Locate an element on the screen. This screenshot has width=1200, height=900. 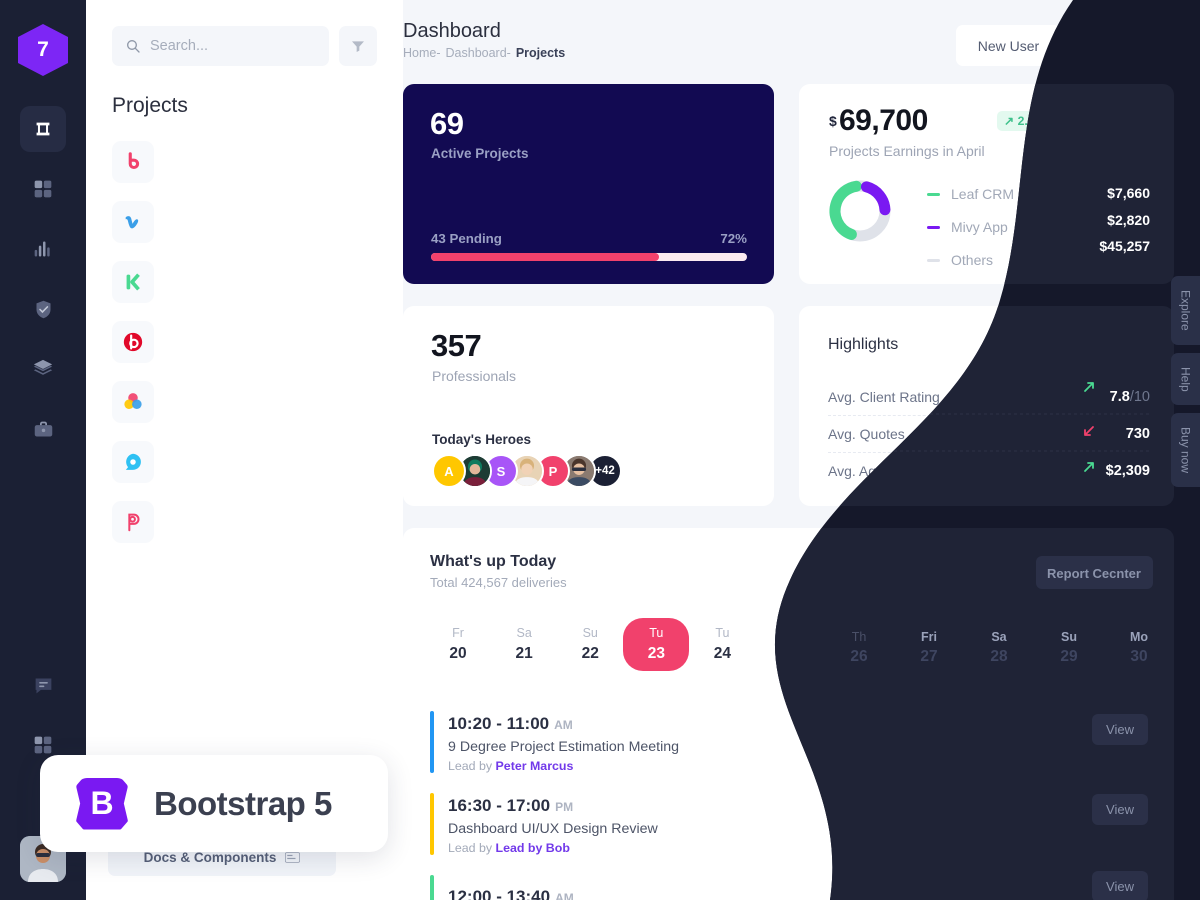
table-row: Avg. Agent Earnings $2,309 is located at coordinates (989, 470).